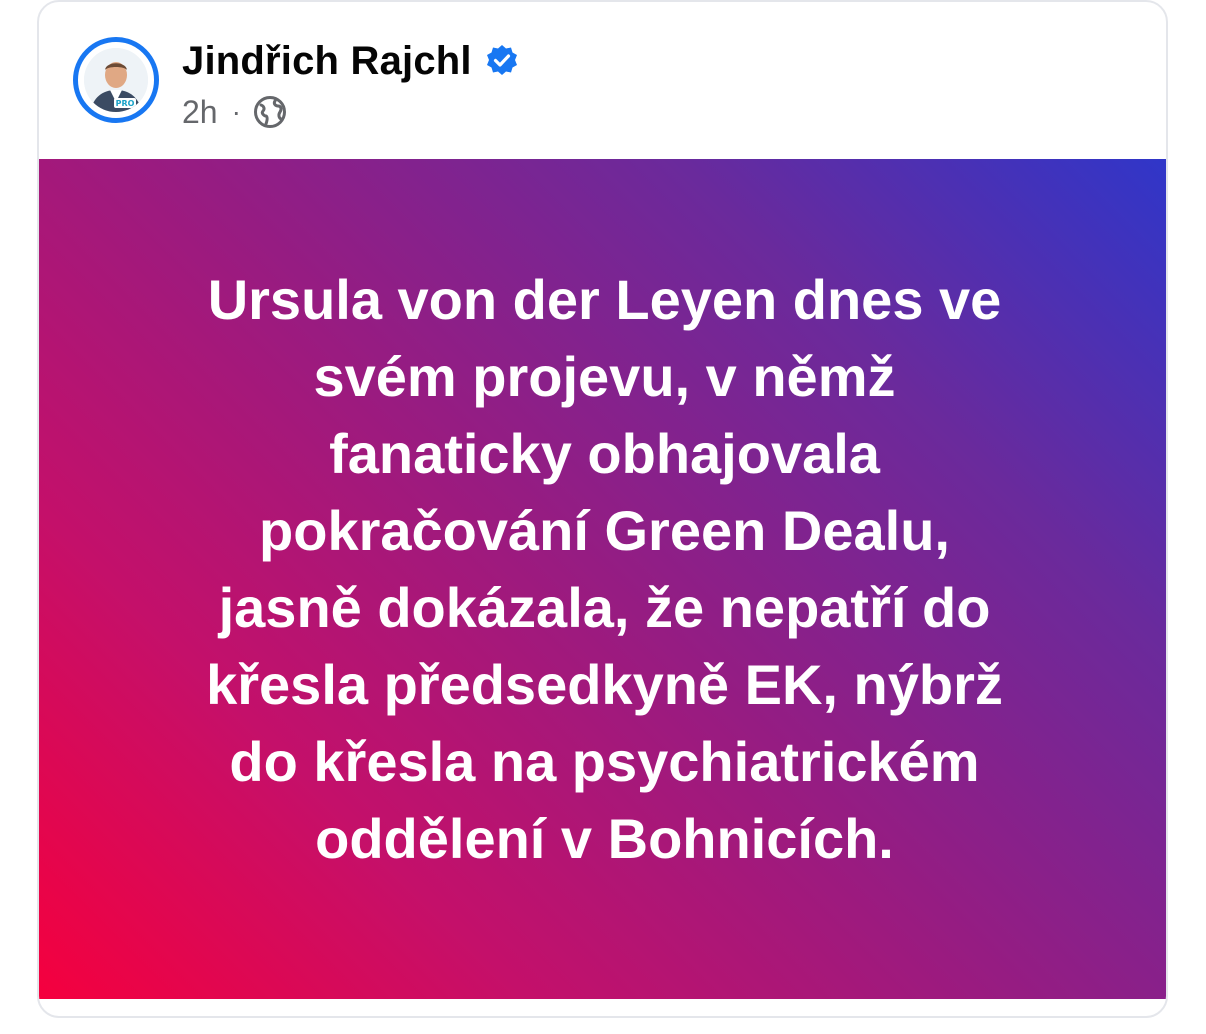 The image size is (1206, 1034). I want to click on globe-icon, so click(270, 112).